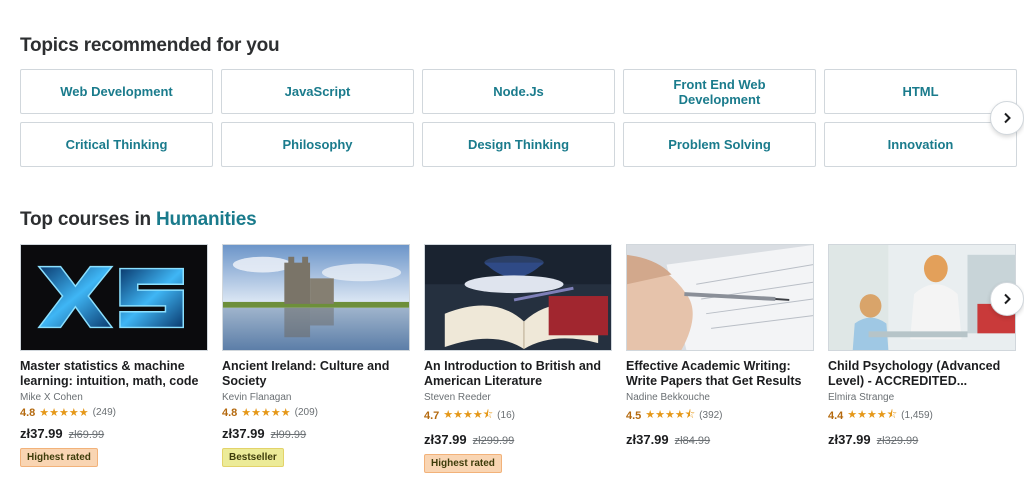 This screenshot has width=1024, height=481. I want to click on rating-score: 4.5, so click(634, 415).